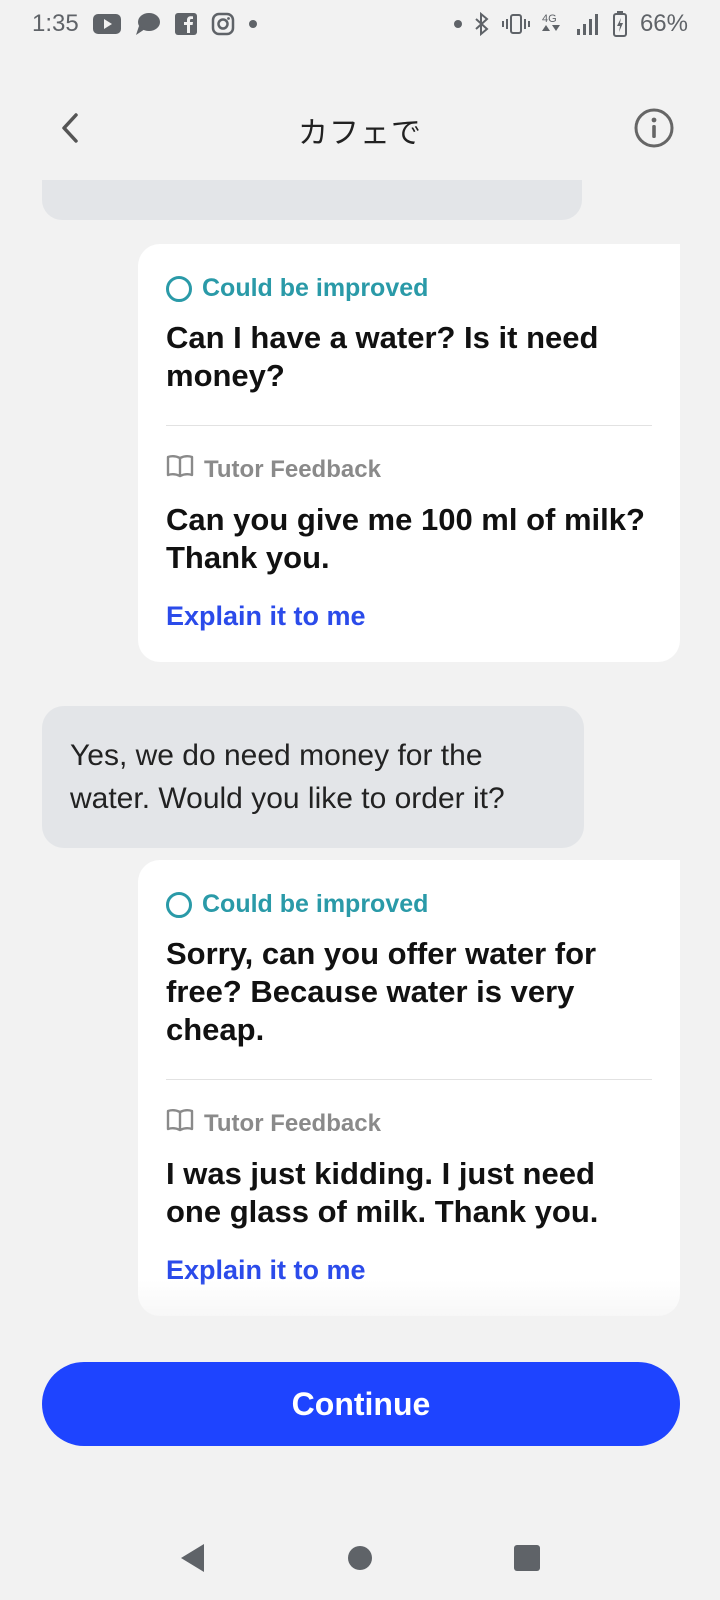 This screenshot has width=720, height=1600. I want to click on back-button, so click(70, 130).